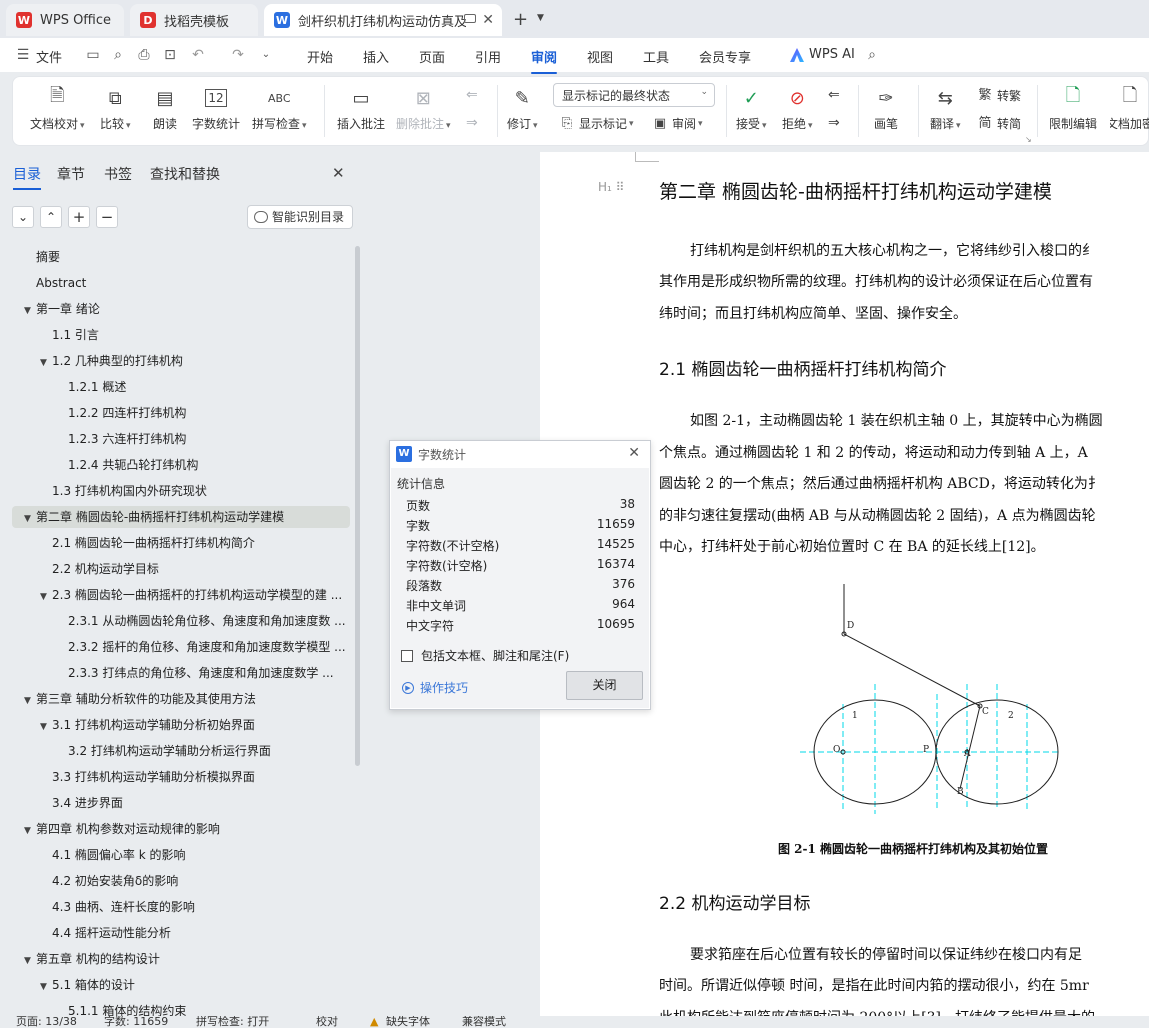 This screenshot has height=1028, width=1149. Describe the element at coordinates (203, 387) in the screenshot. I see `toc-item: 1.2.1 概述` at that location.